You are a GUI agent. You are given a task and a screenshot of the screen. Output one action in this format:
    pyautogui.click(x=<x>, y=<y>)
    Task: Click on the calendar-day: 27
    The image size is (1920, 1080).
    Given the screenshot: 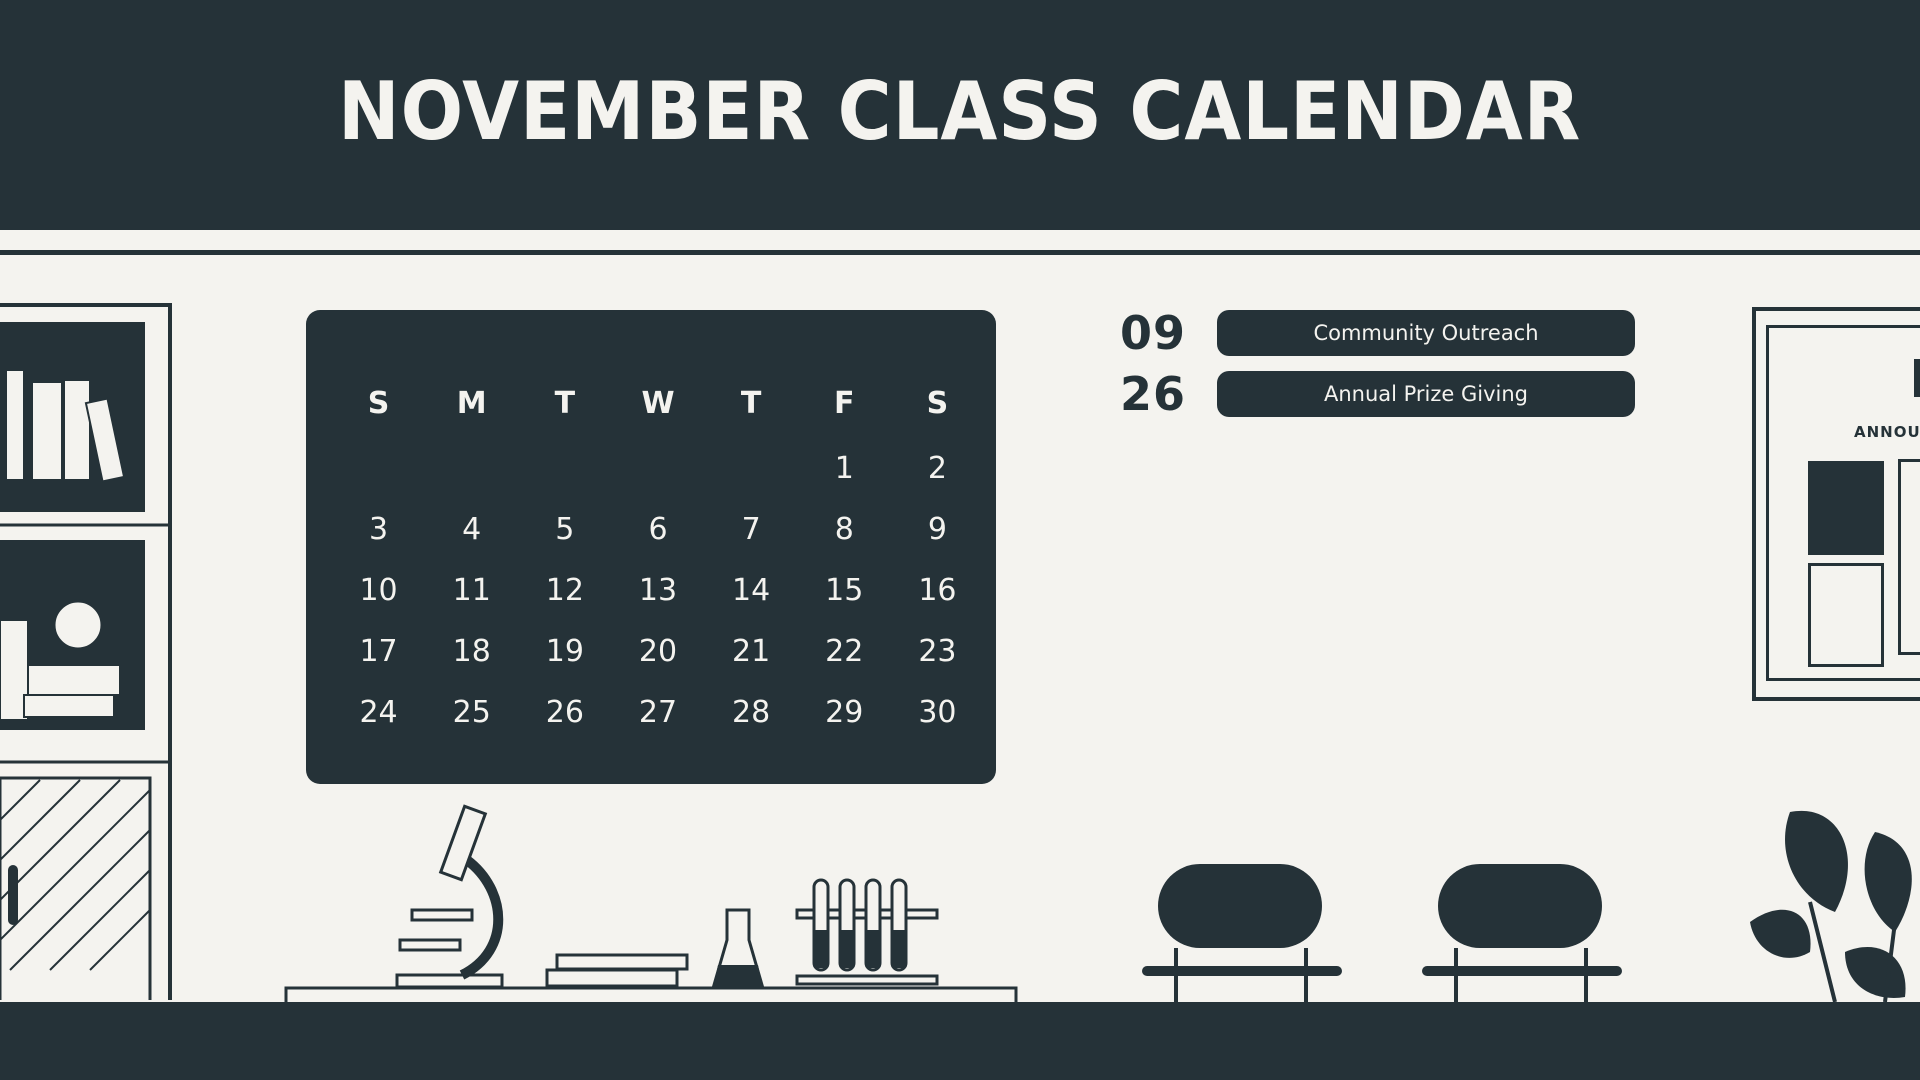 What is the action you would take?
    pyautogui.click(x=658, y=712)
    